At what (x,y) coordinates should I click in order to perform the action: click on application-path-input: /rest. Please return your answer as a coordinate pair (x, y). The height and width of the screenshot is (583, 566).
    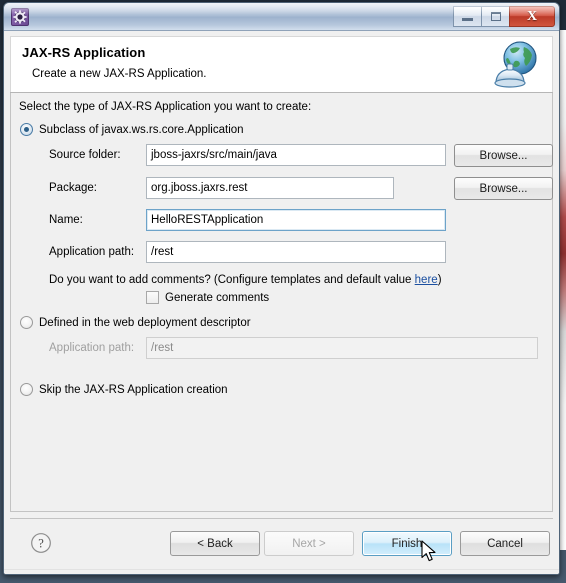
    Looking at the image, I should click on (296, 252).